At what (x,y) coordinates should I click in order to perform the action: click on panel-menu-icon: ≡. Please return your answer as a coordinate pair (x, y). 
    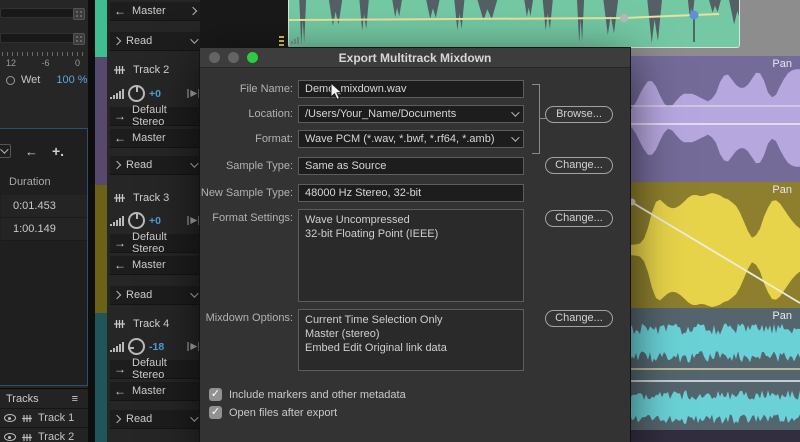
    Looking at the image, I should click on (75, 399).